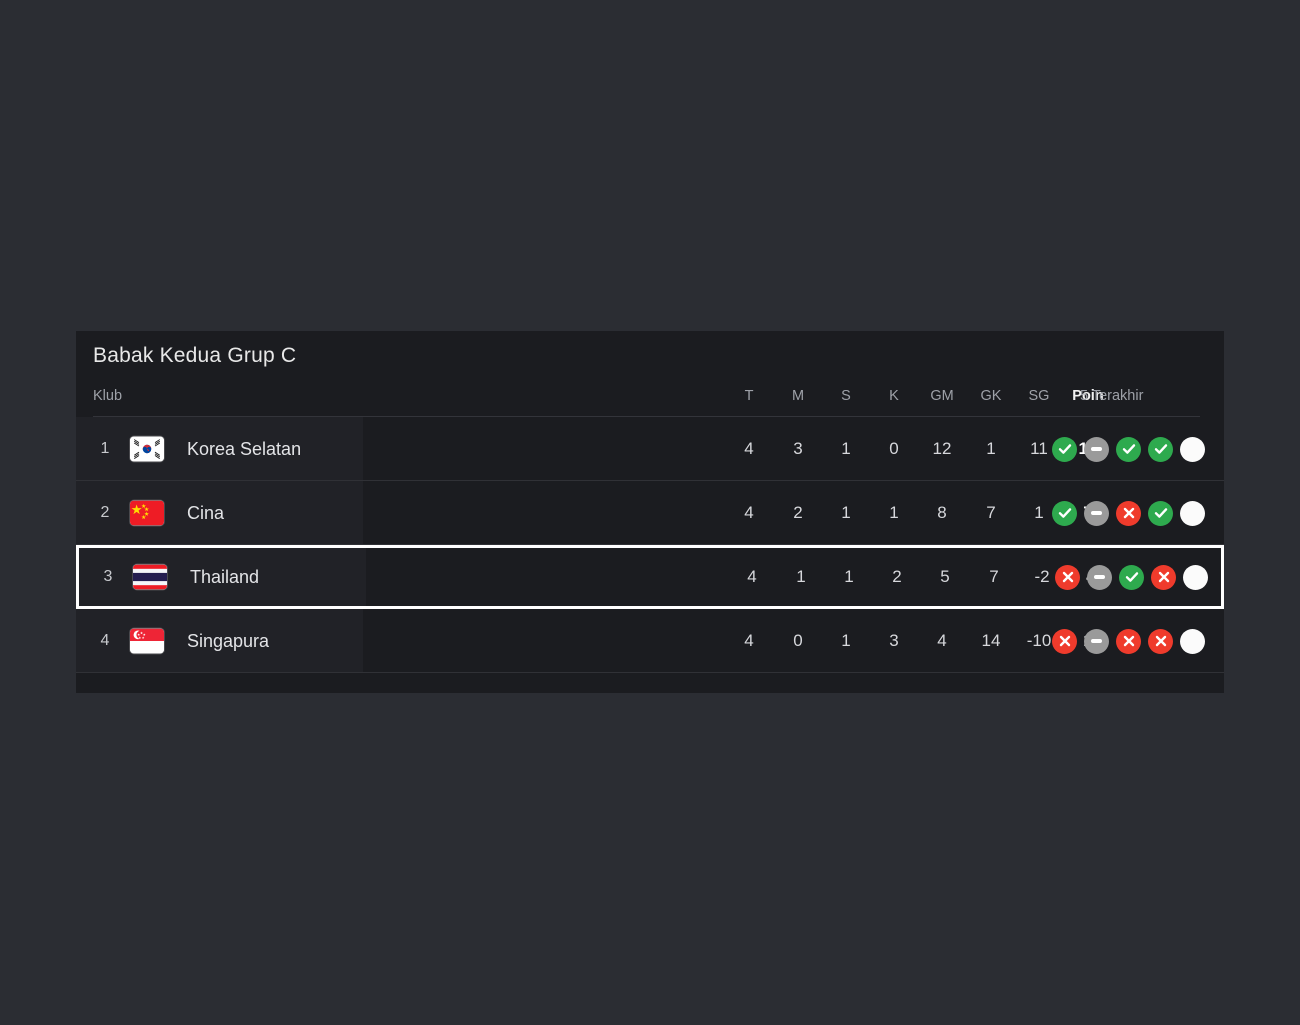 The height and width of the screenshot is (1025, 1300). Describe the element at coordinates (195, 355) in the screenshot. I see `page-title: Babak Kedua Grup C` at that location.